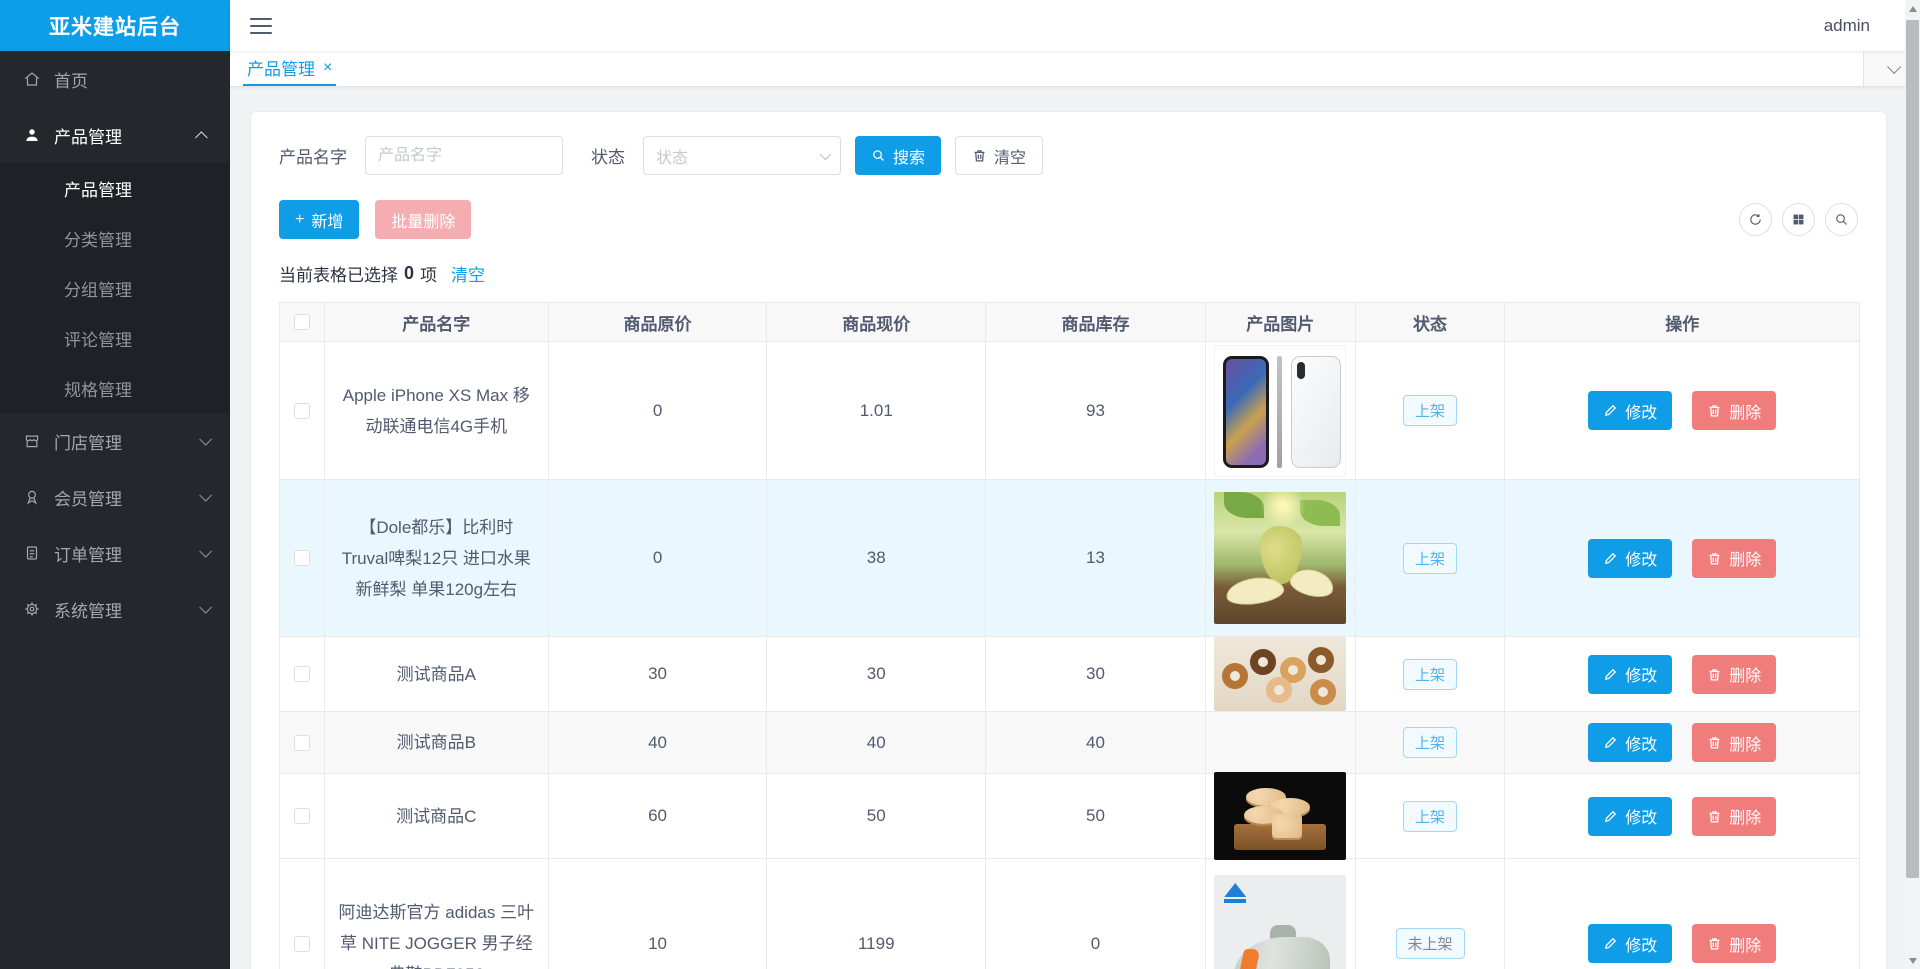  I want to click on product-image-pear, so click(1280, 558).